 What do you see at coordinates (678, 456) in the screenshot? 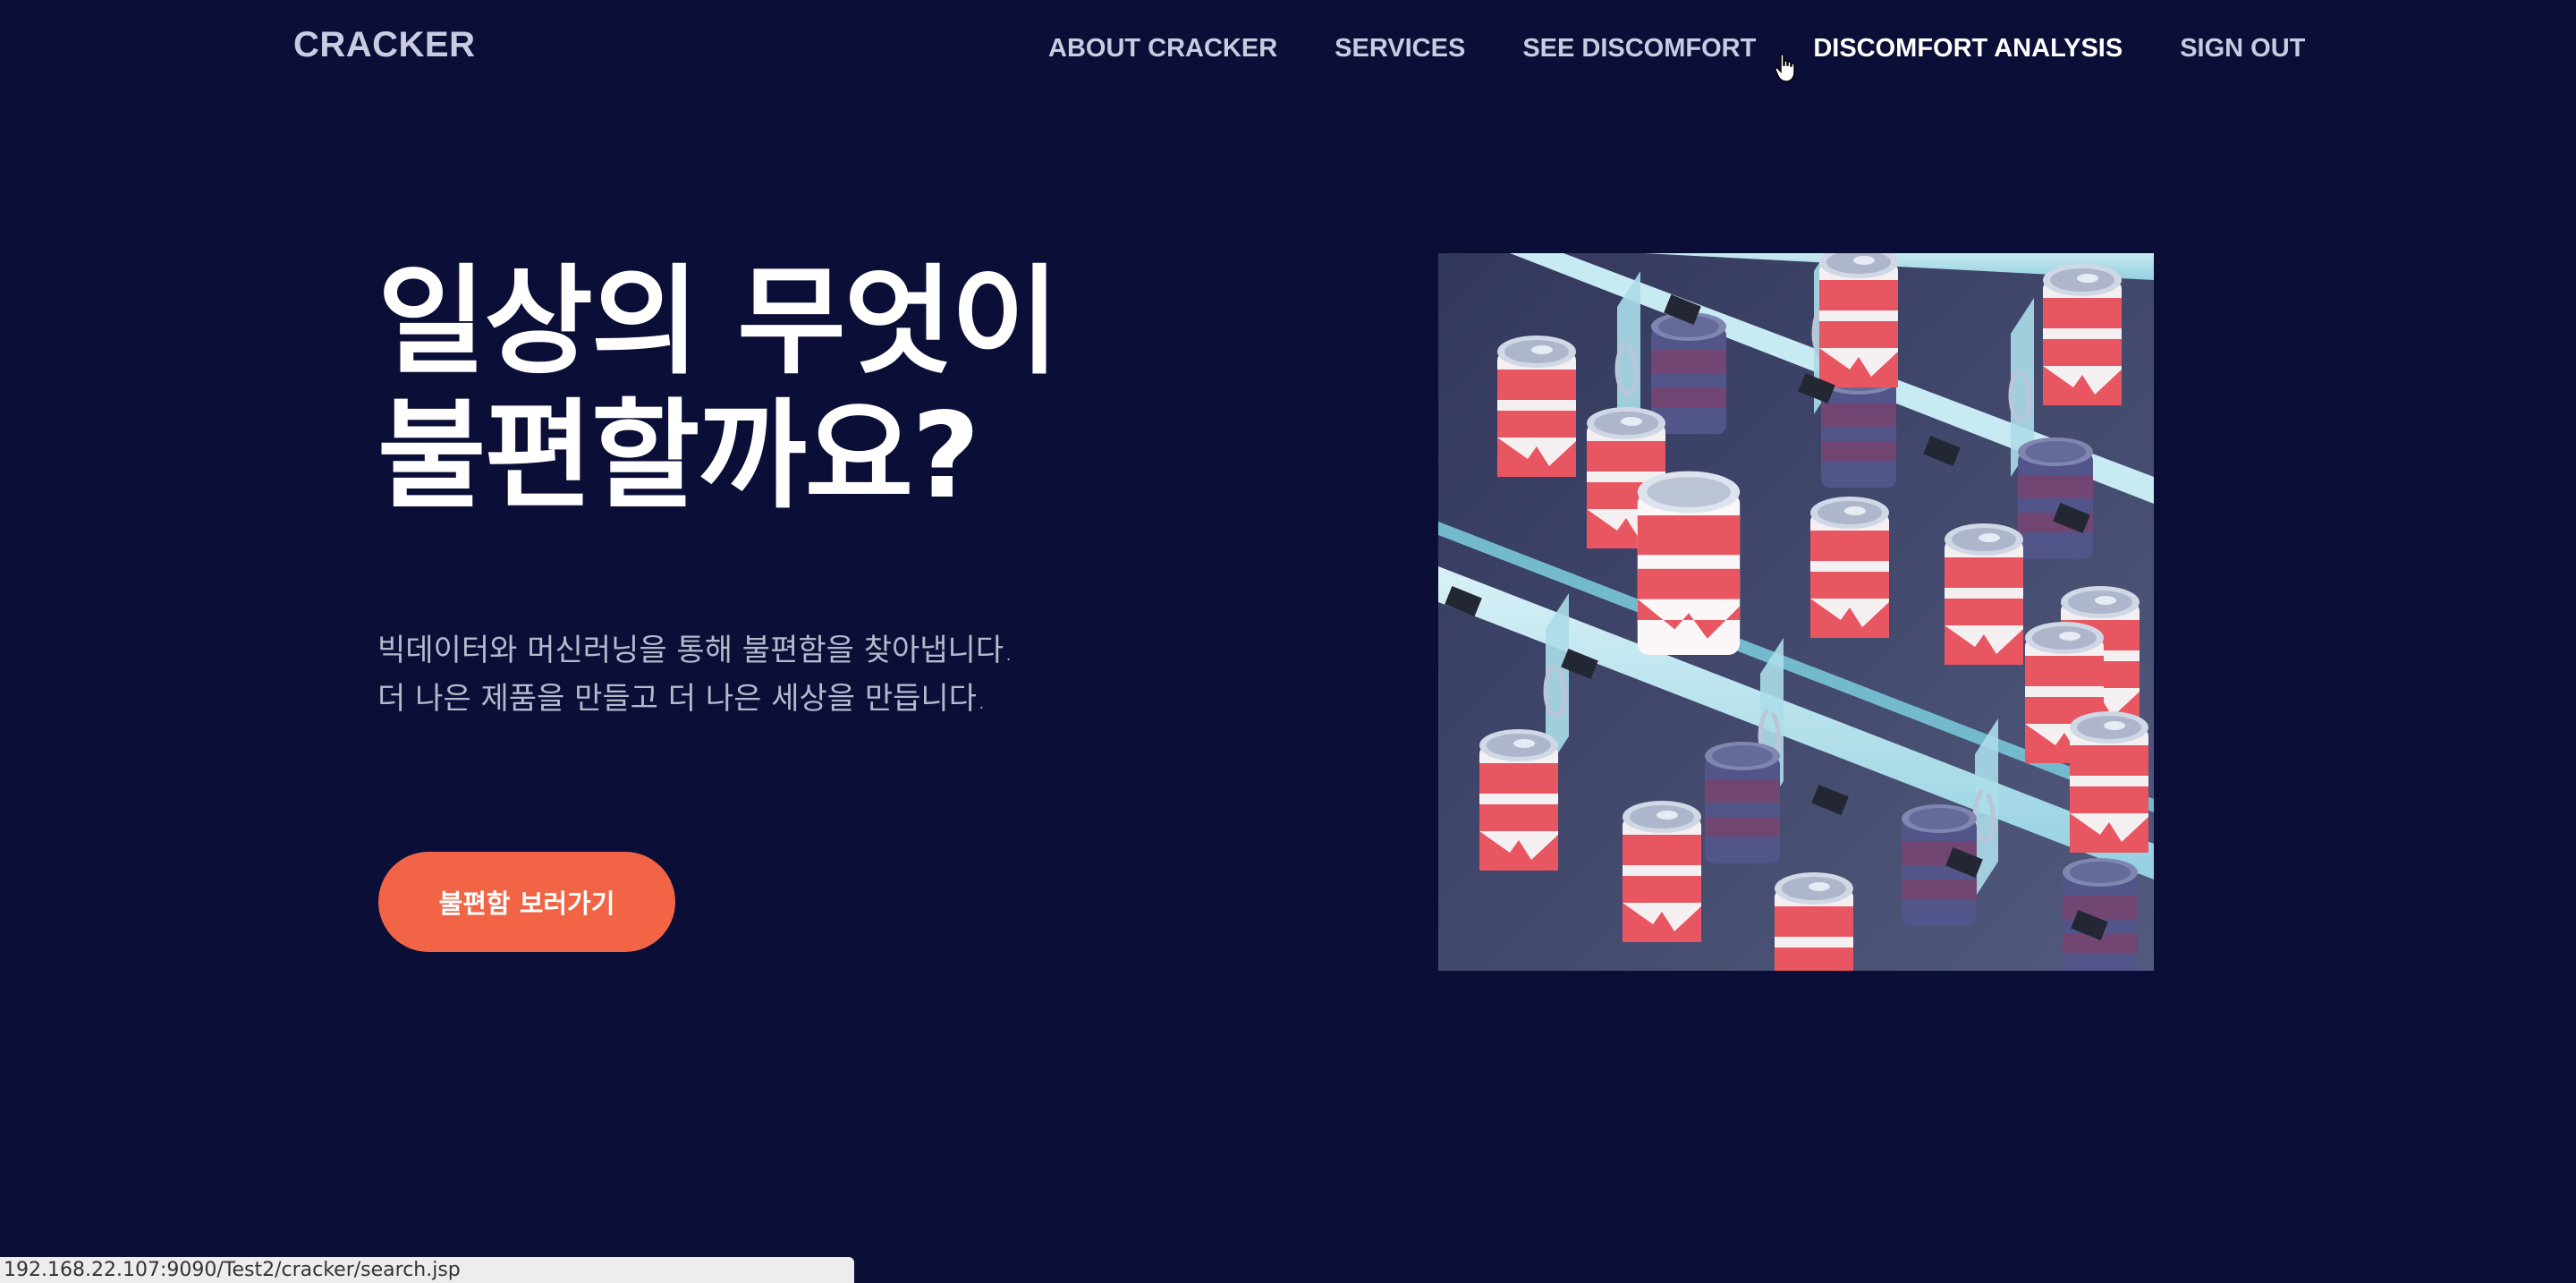
I see `hero-title-line-2: 불편할까요?` at bounding box center [678, 456].